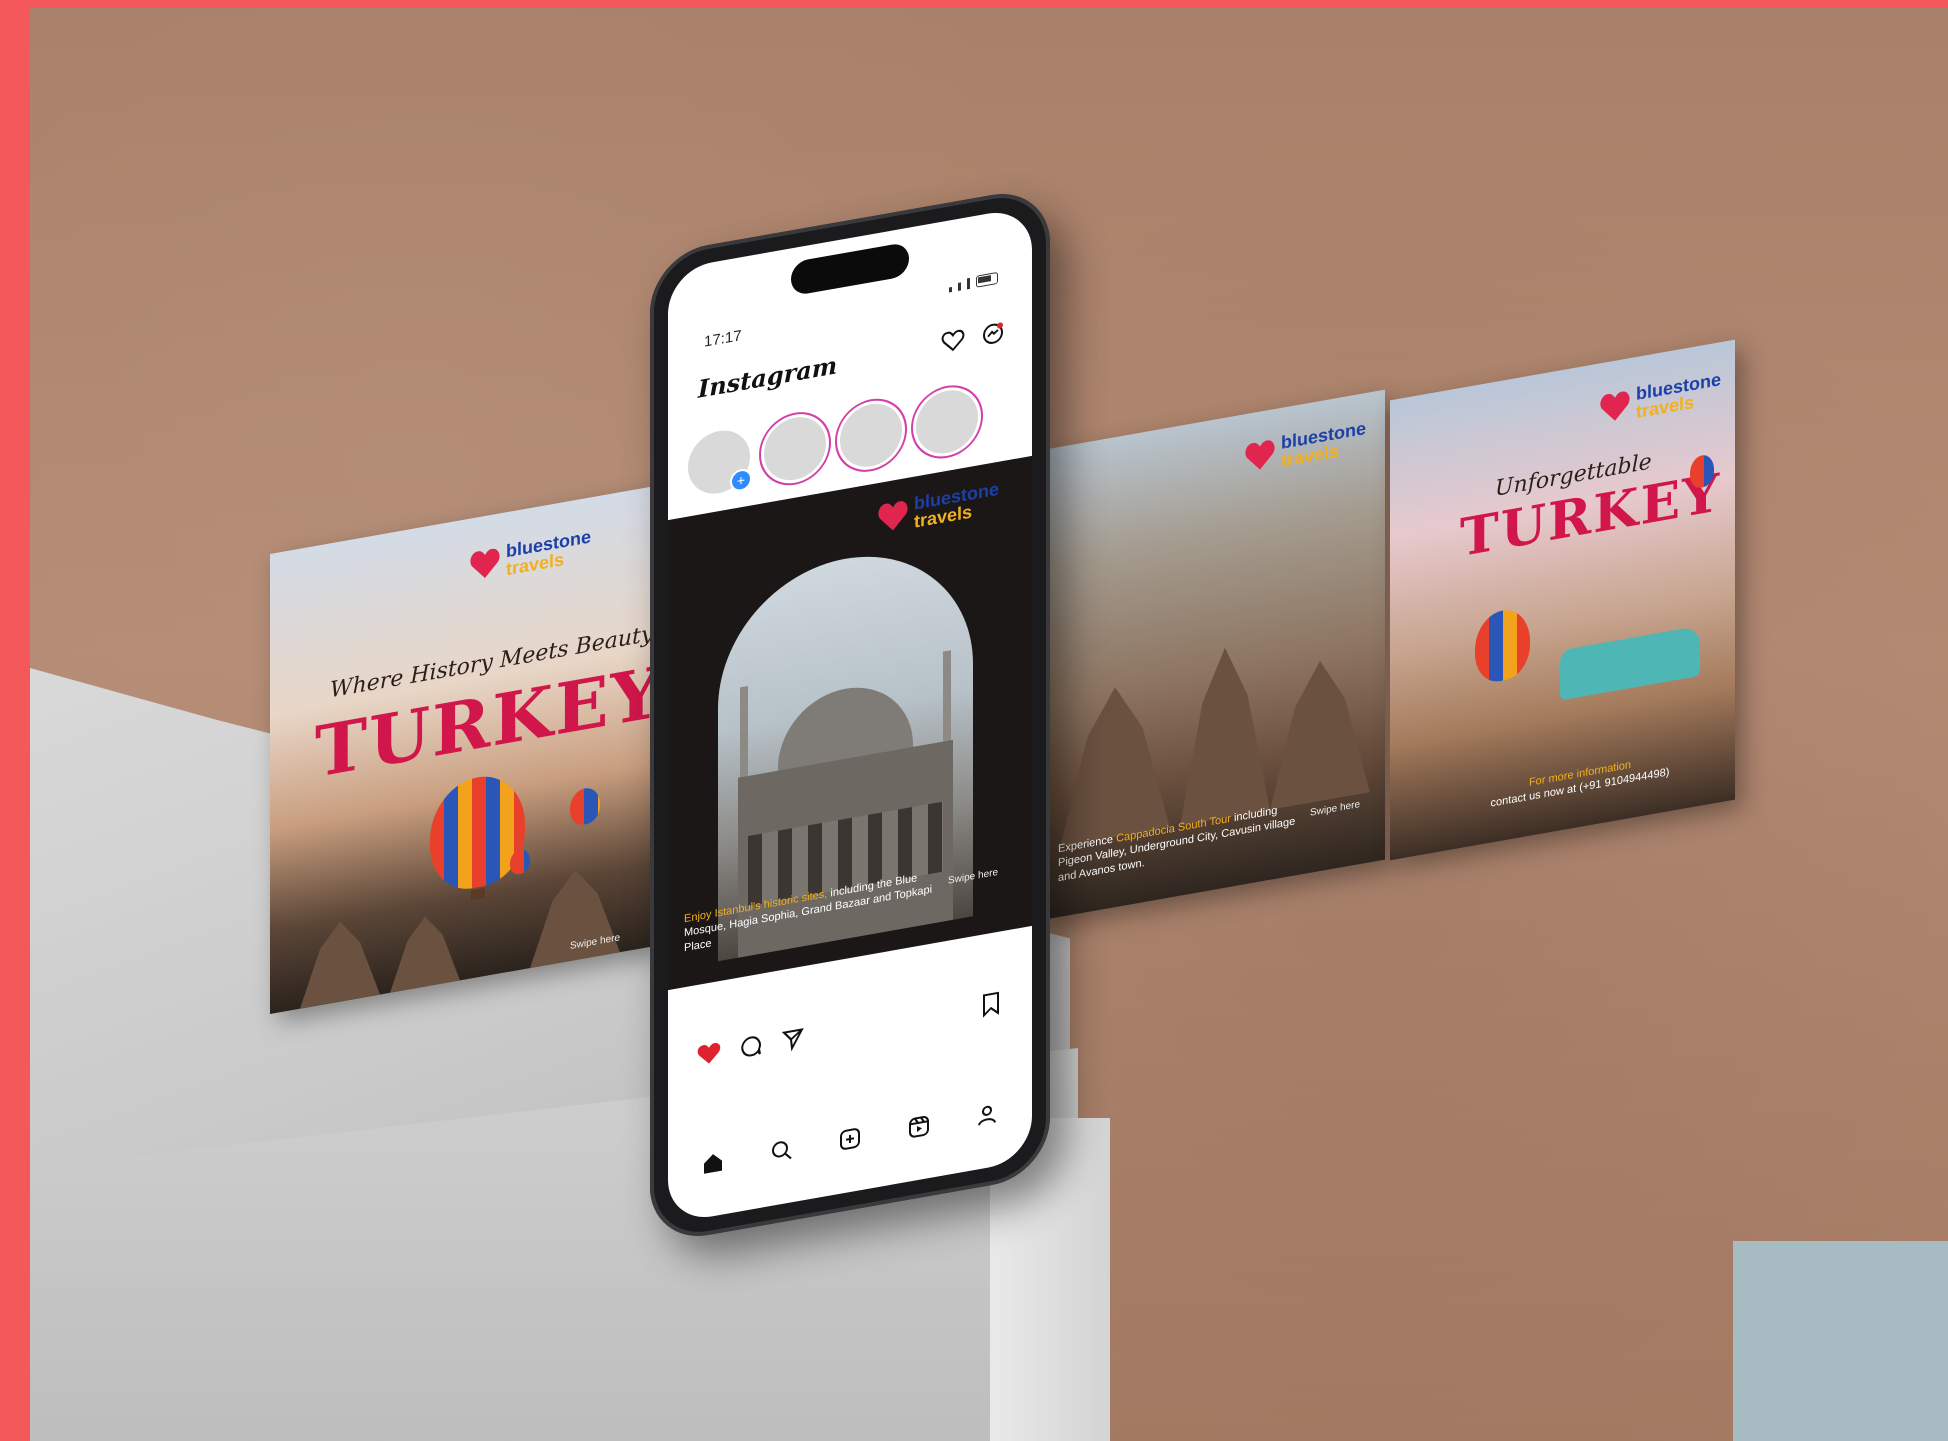 The height and width of the screenshot is (1441, 1948). Describe the element at coordinates (953, 341) in the screenshot. I see `heart-icon` at that location.